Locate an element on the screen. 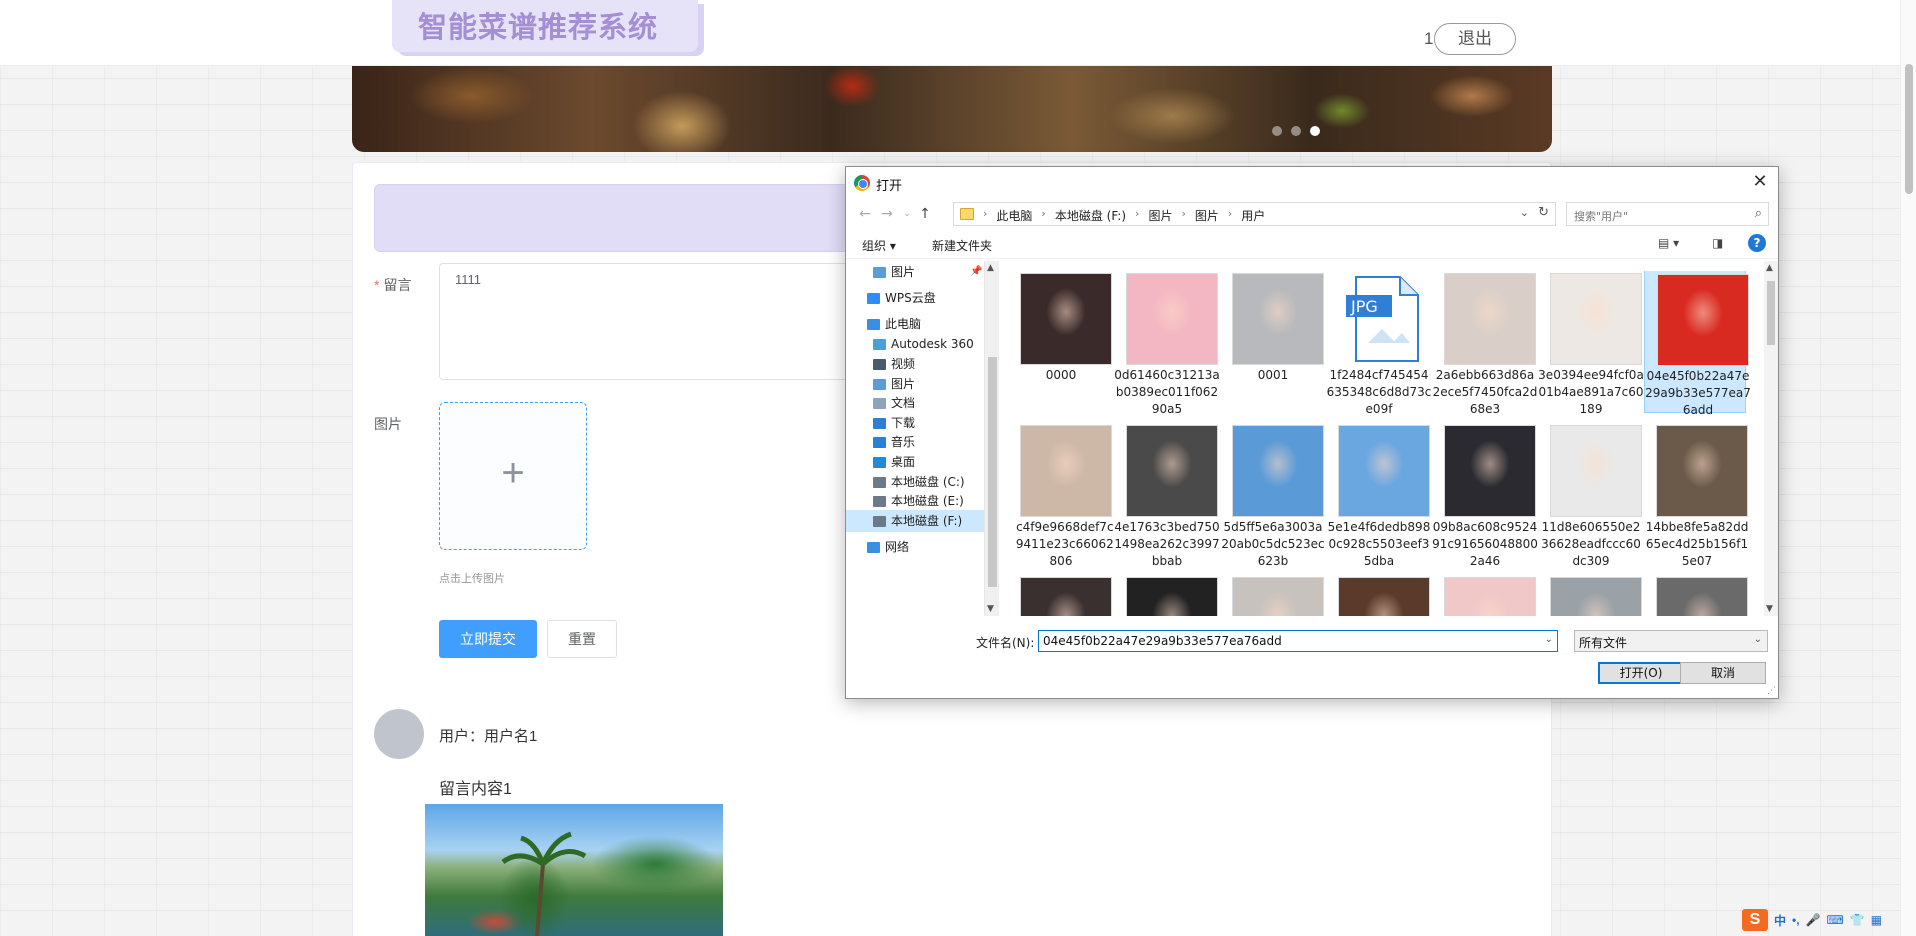  nav-item-label: 图片 is located at coordinates (903, 272).